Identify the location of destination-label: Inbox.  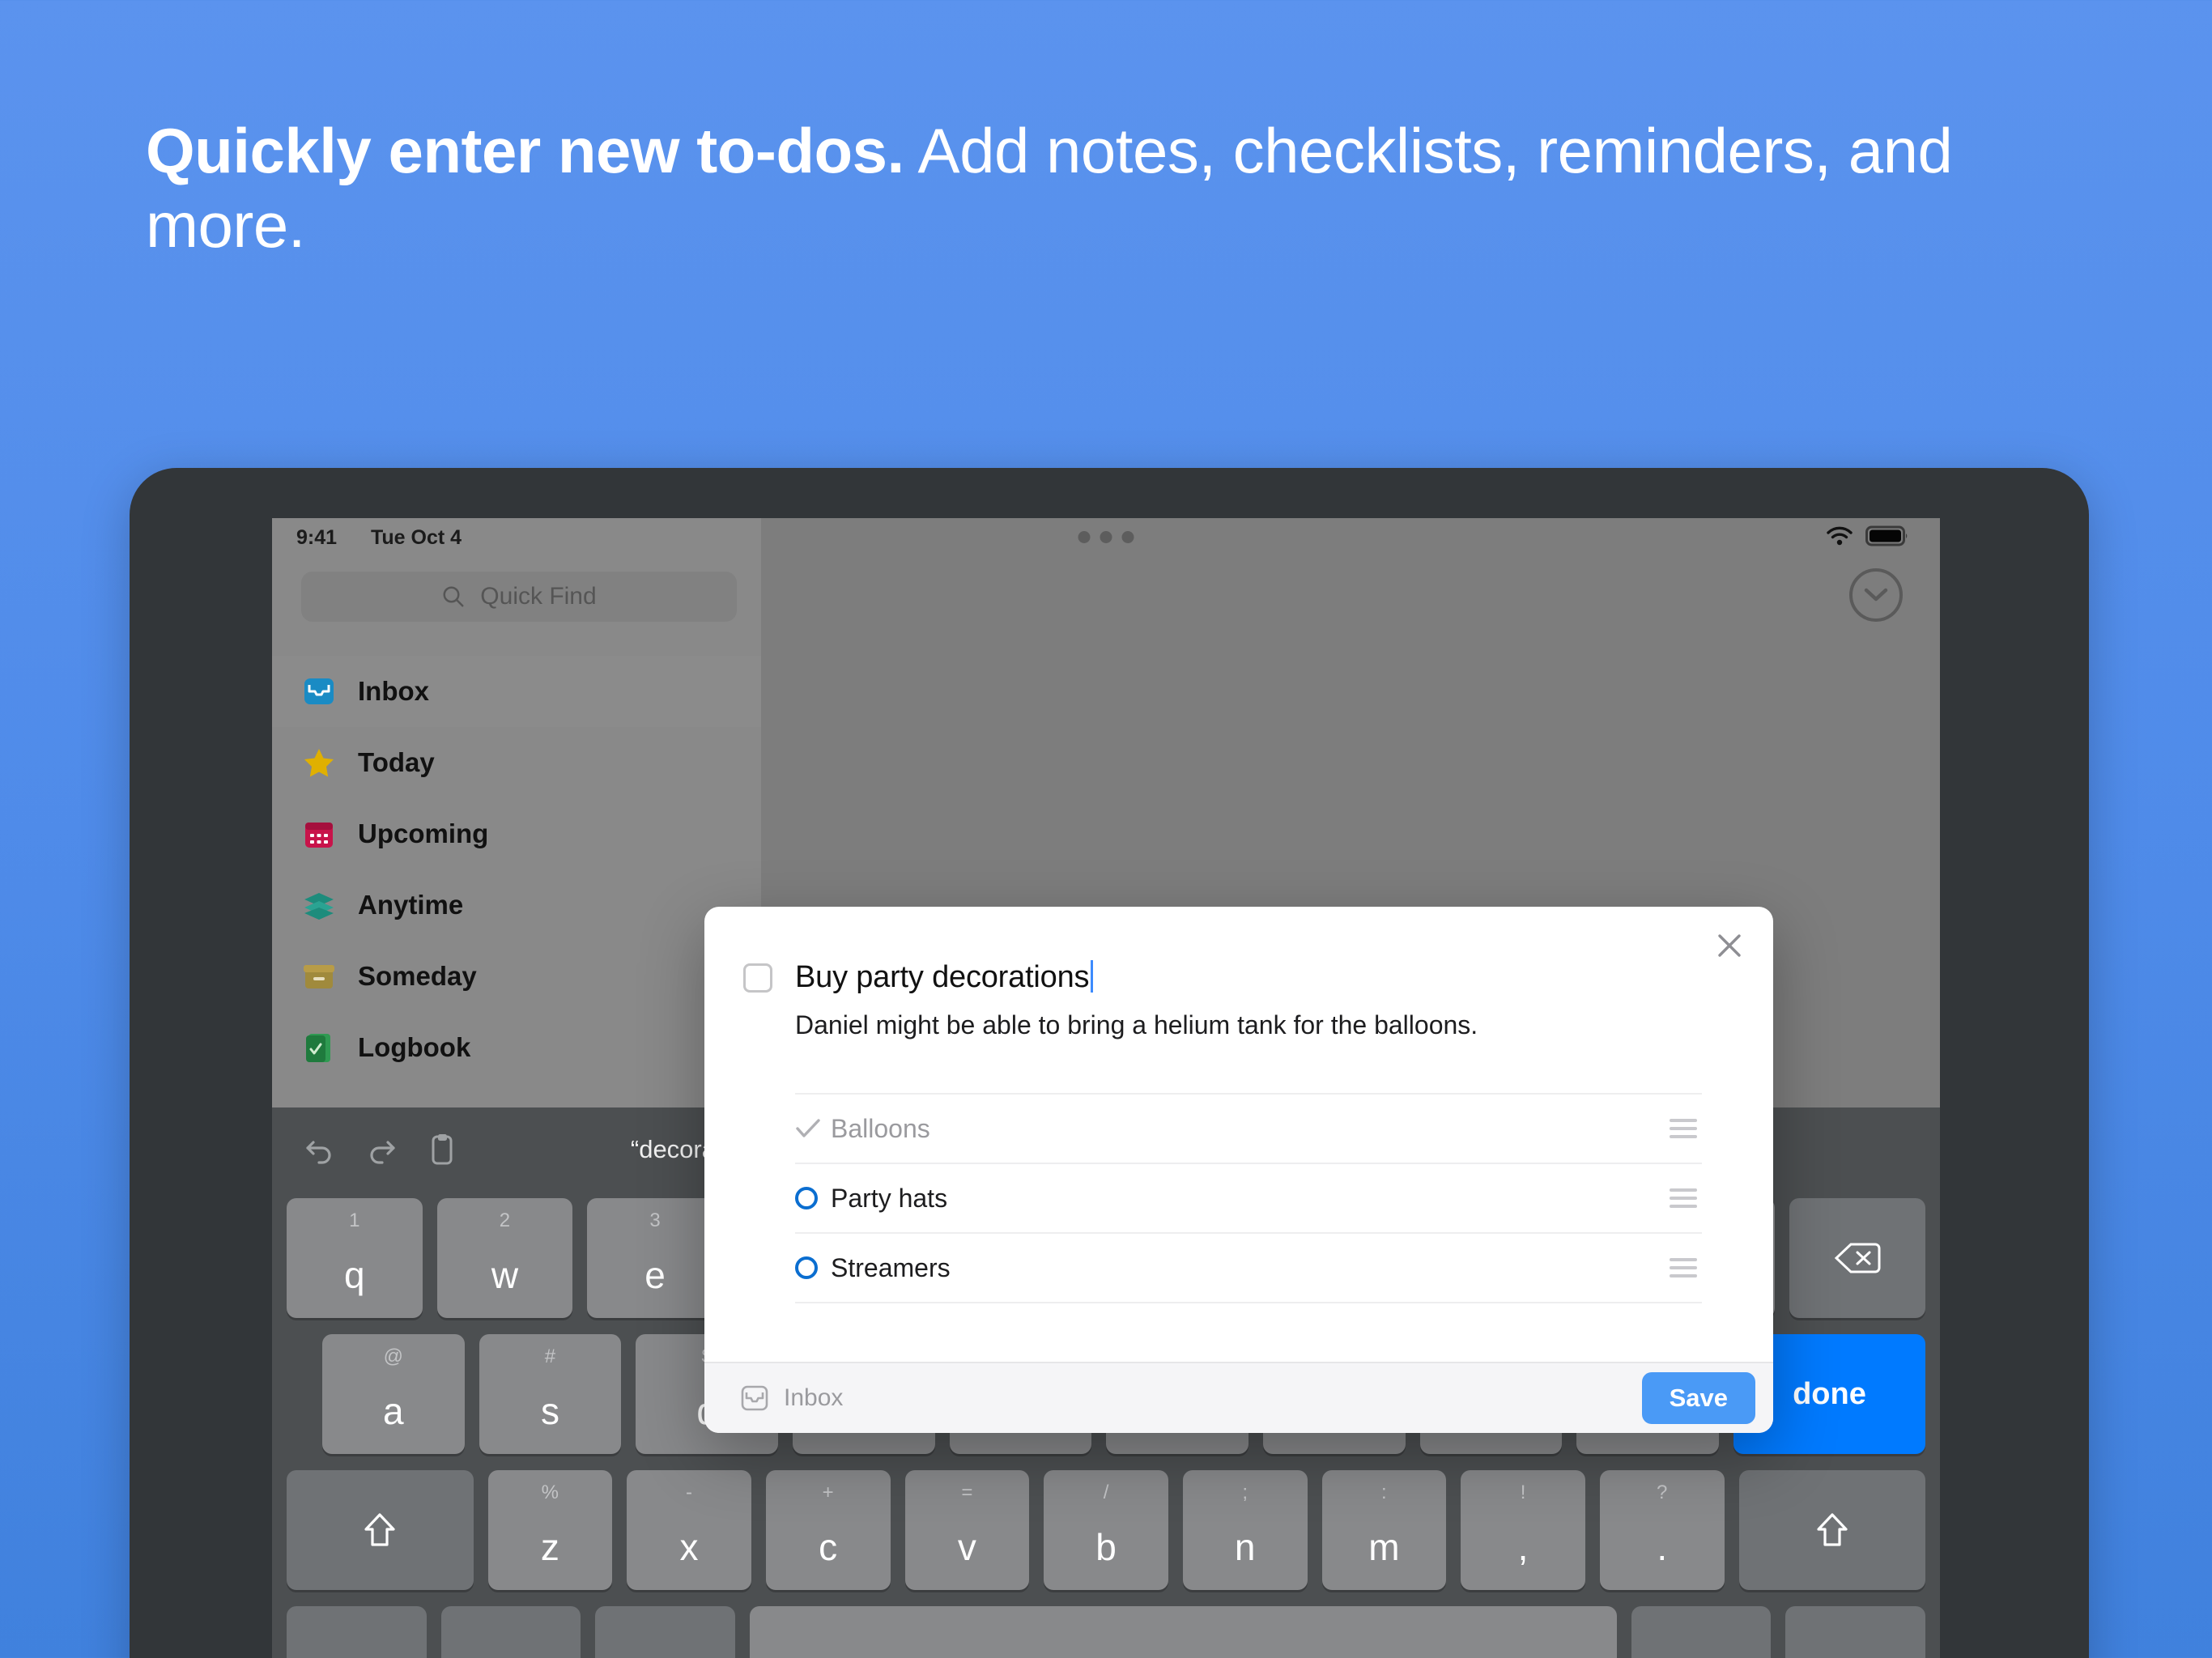
(814, 1397).